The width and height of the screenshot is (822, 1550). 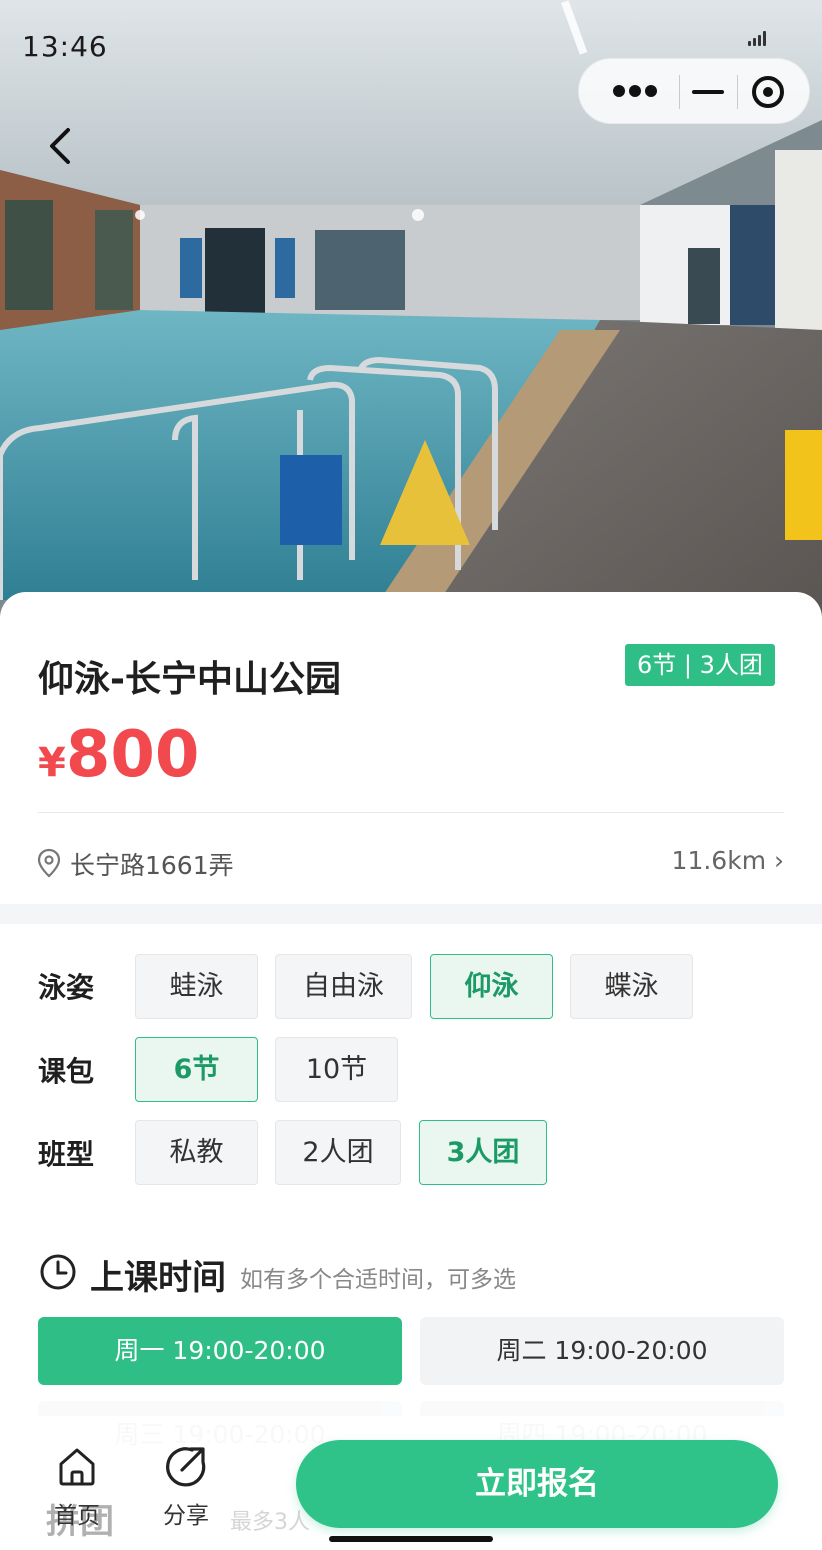 What do you see at coordinates (411, 914) in the screenshot?
I see `section-gap` at bounding box center [411, 914].